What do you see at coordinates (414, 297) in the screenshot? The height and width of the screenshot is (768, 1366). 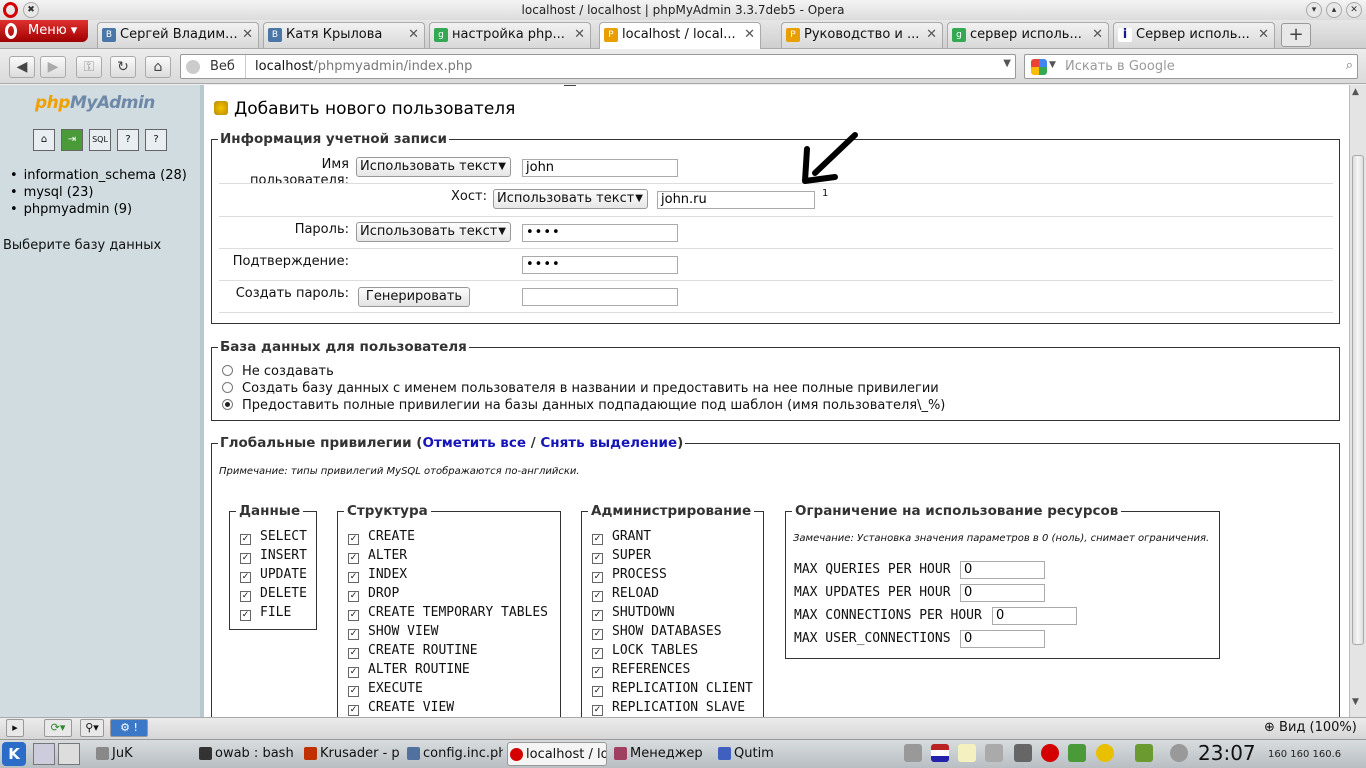 I see `generate-password-button: Генерировать` at bounding box center [414, 297].